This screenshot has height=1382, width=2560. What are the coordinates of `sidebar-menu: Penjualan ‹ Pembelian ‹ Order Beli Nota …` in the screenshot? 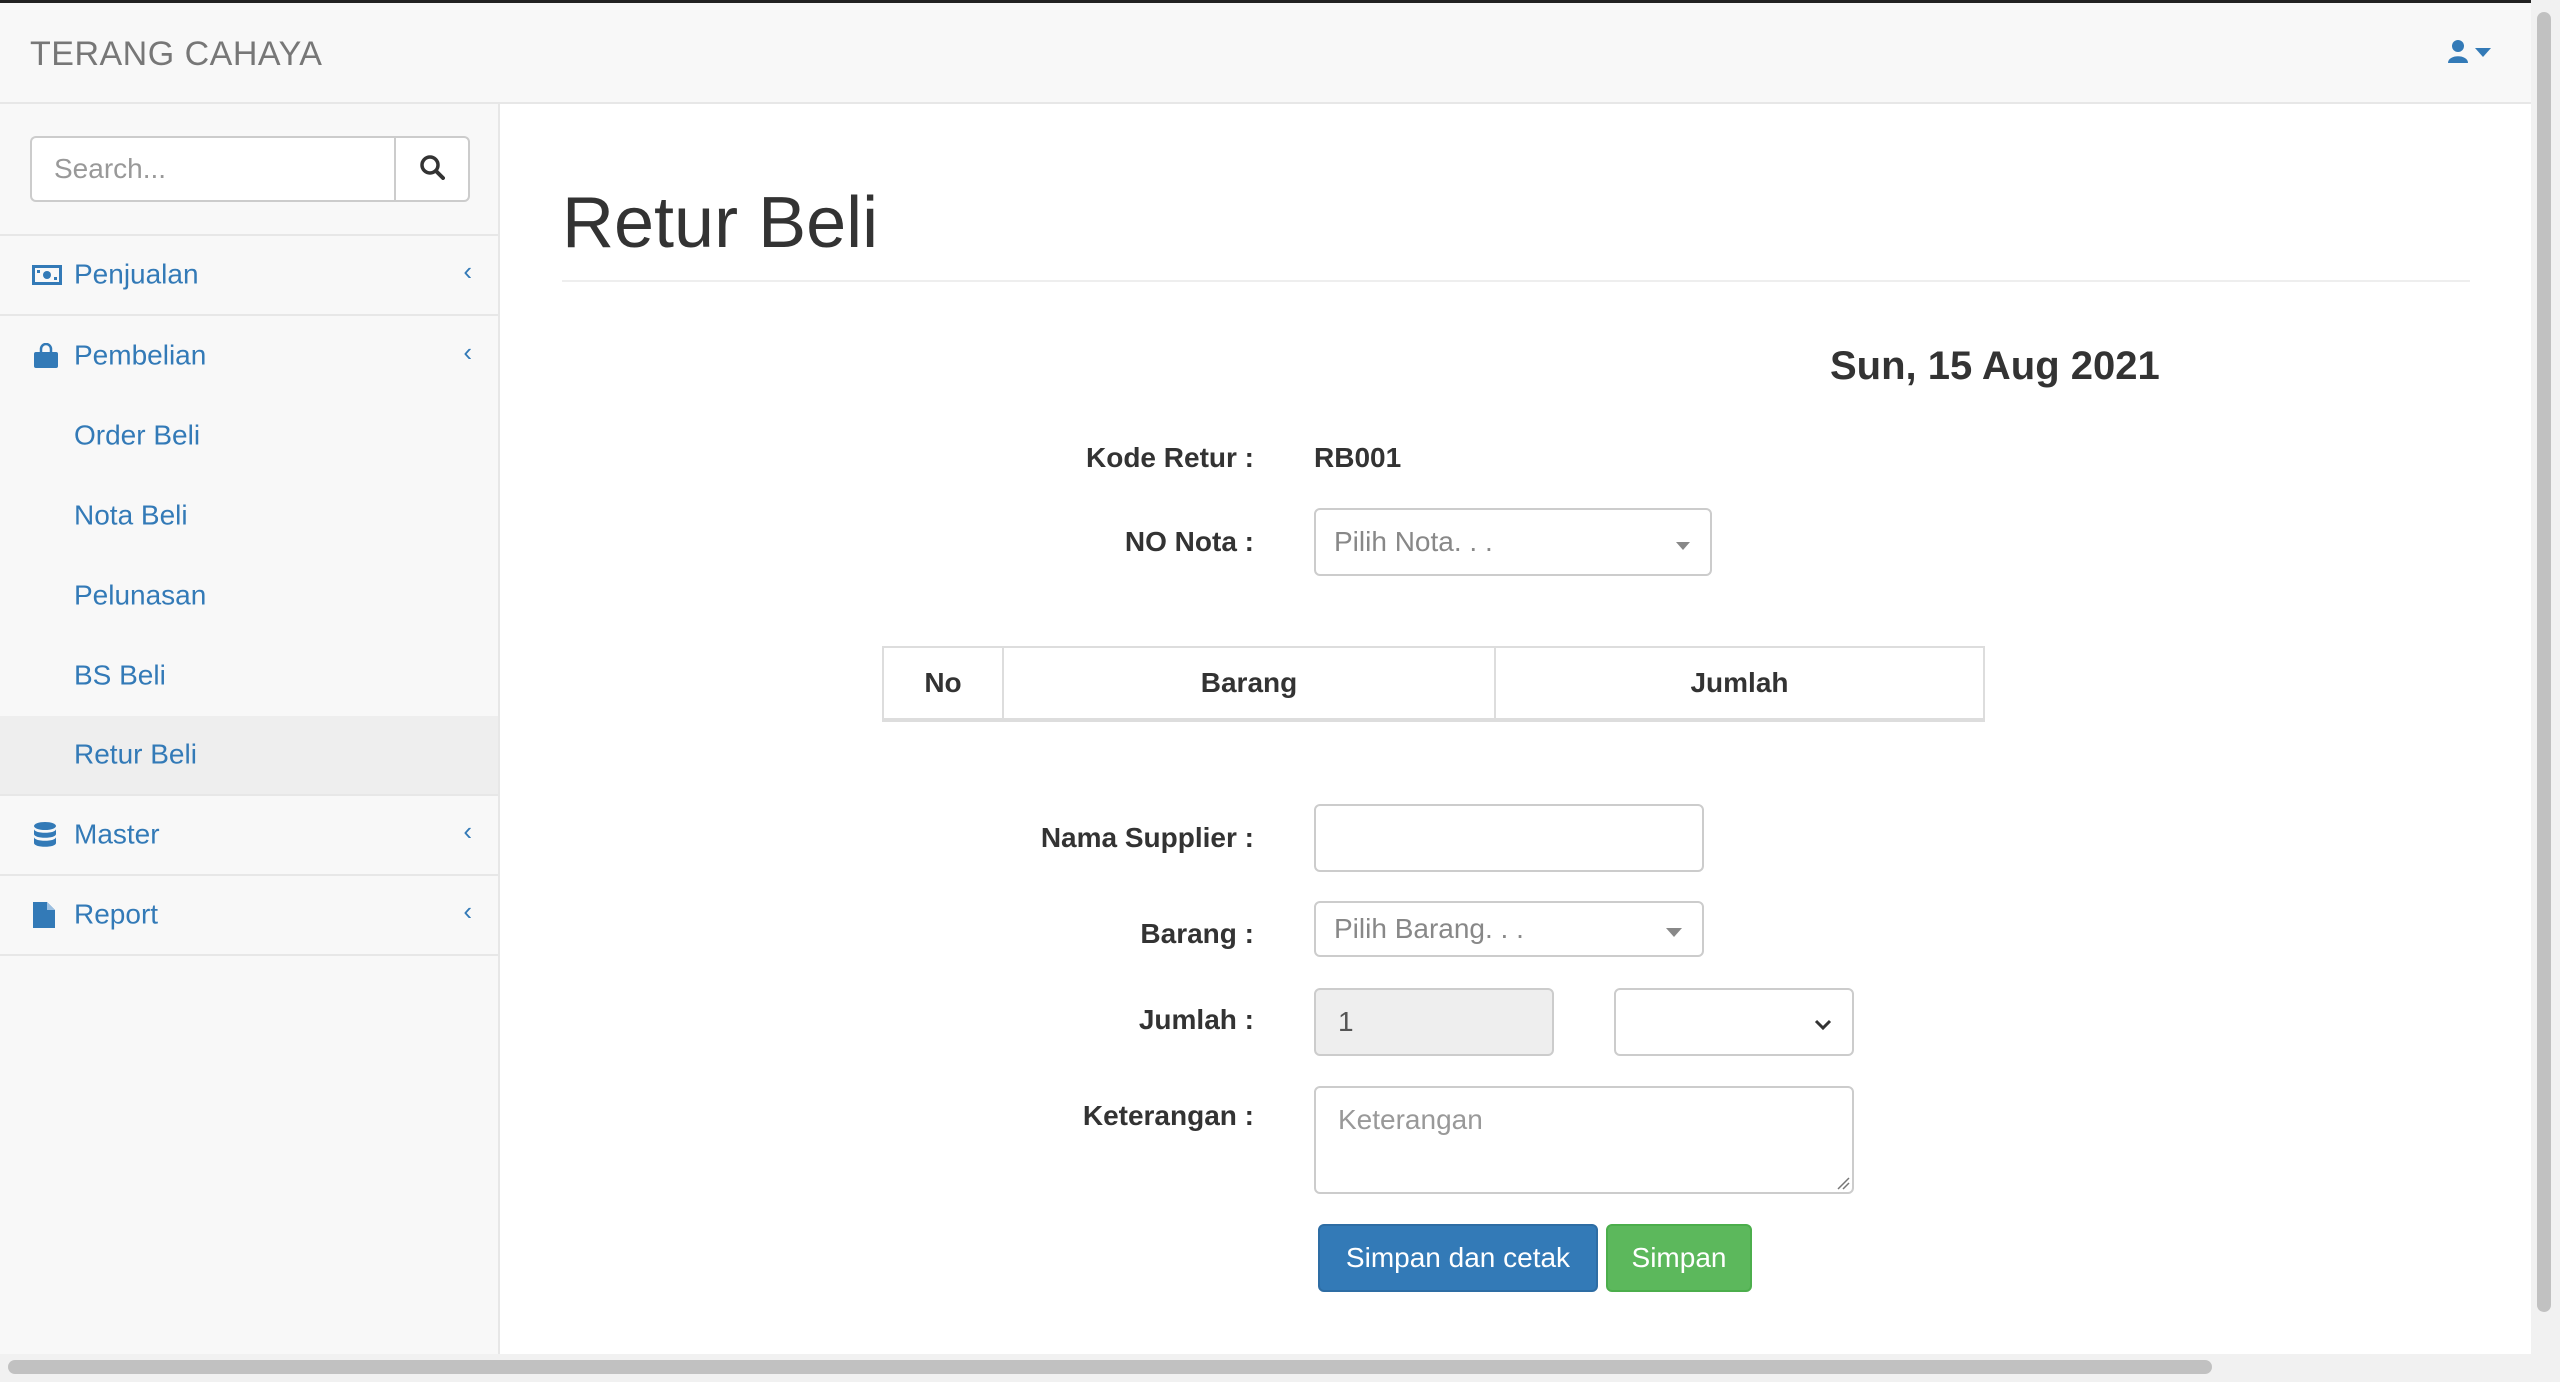 It's located at (249, 595).